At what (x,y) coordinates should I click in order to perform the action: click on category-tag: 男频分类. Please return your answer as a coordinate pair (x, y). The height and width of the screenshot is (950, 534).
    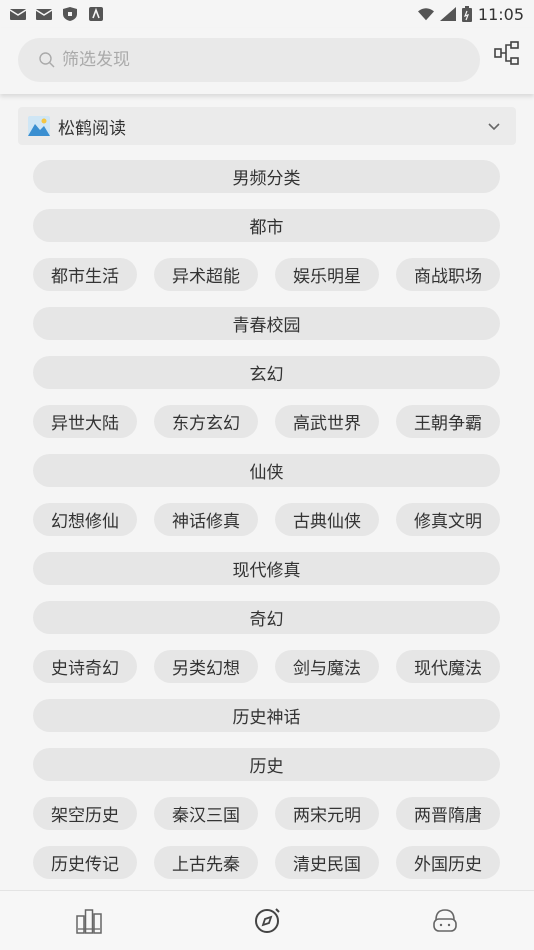
    Looking at the image, I should click on (266, 176).